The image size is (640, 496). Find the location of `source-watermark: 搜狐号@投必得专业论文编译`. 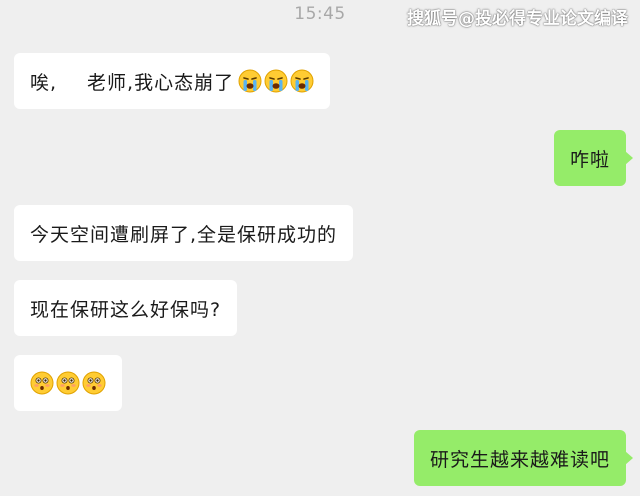

source-watermark: 搜狐号@投必得专业论文编译 is located at coordinates (517, 19).